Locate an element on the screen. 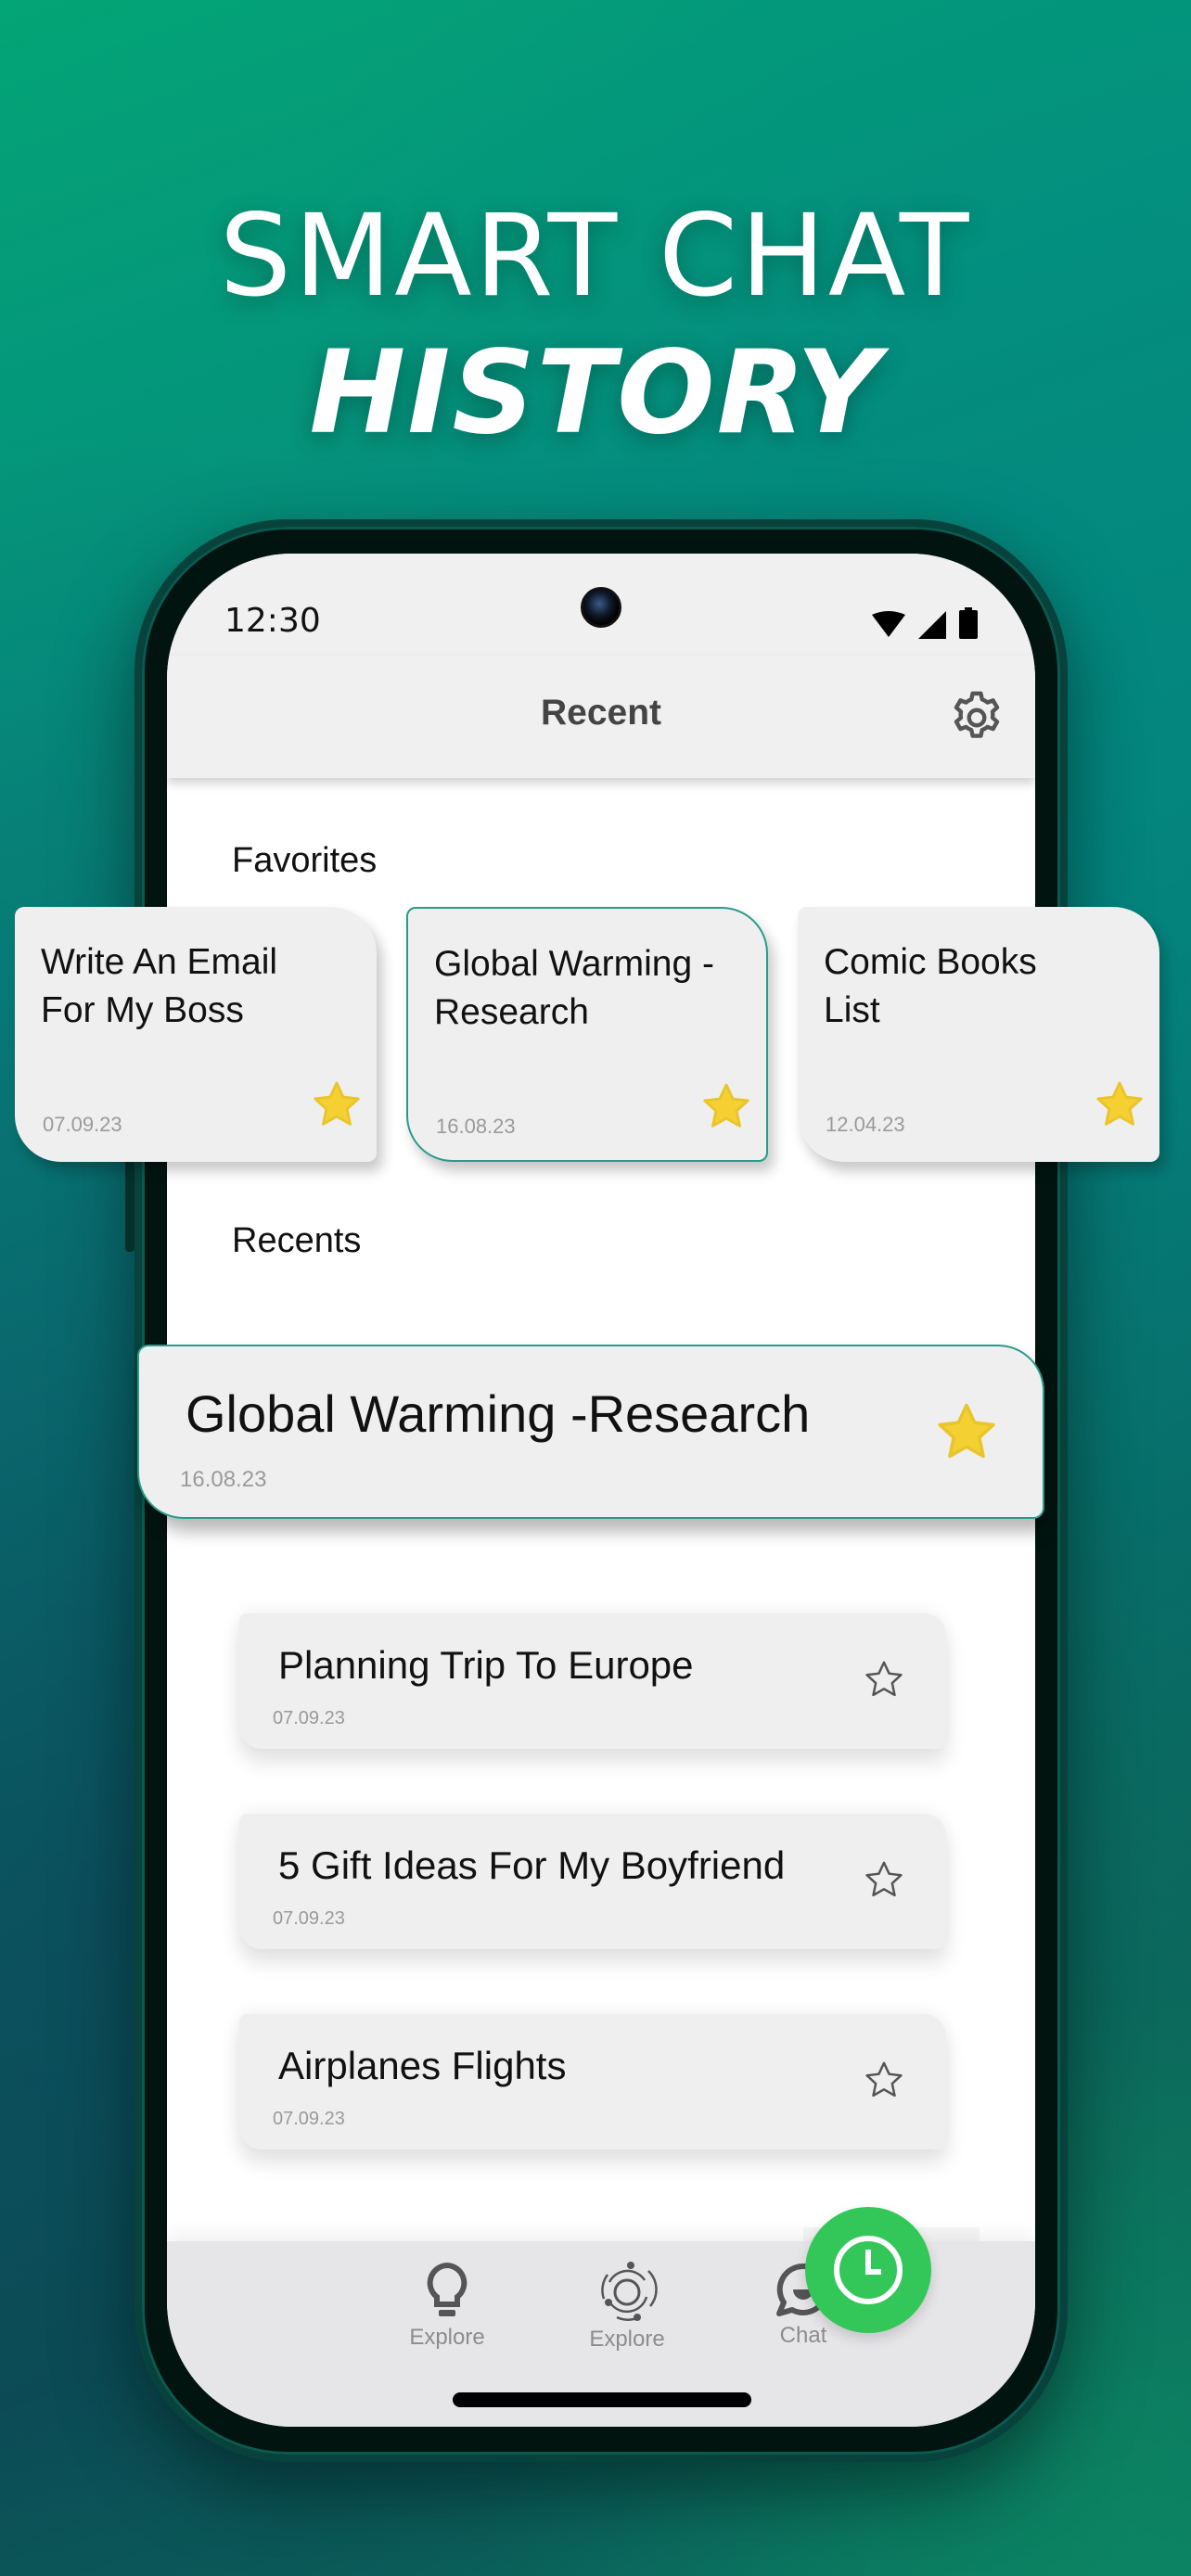  nav-item-explore-orbit: Explore is located at coordinates (627, 2307).